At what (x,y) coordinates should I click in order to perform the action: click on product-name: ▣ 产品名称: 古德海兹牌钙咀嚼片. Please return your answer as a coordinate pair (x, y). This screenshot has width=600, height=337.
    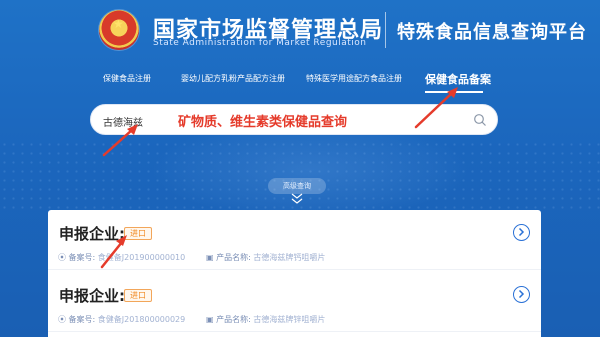
    Looking at the image, I should click on (265, 257).